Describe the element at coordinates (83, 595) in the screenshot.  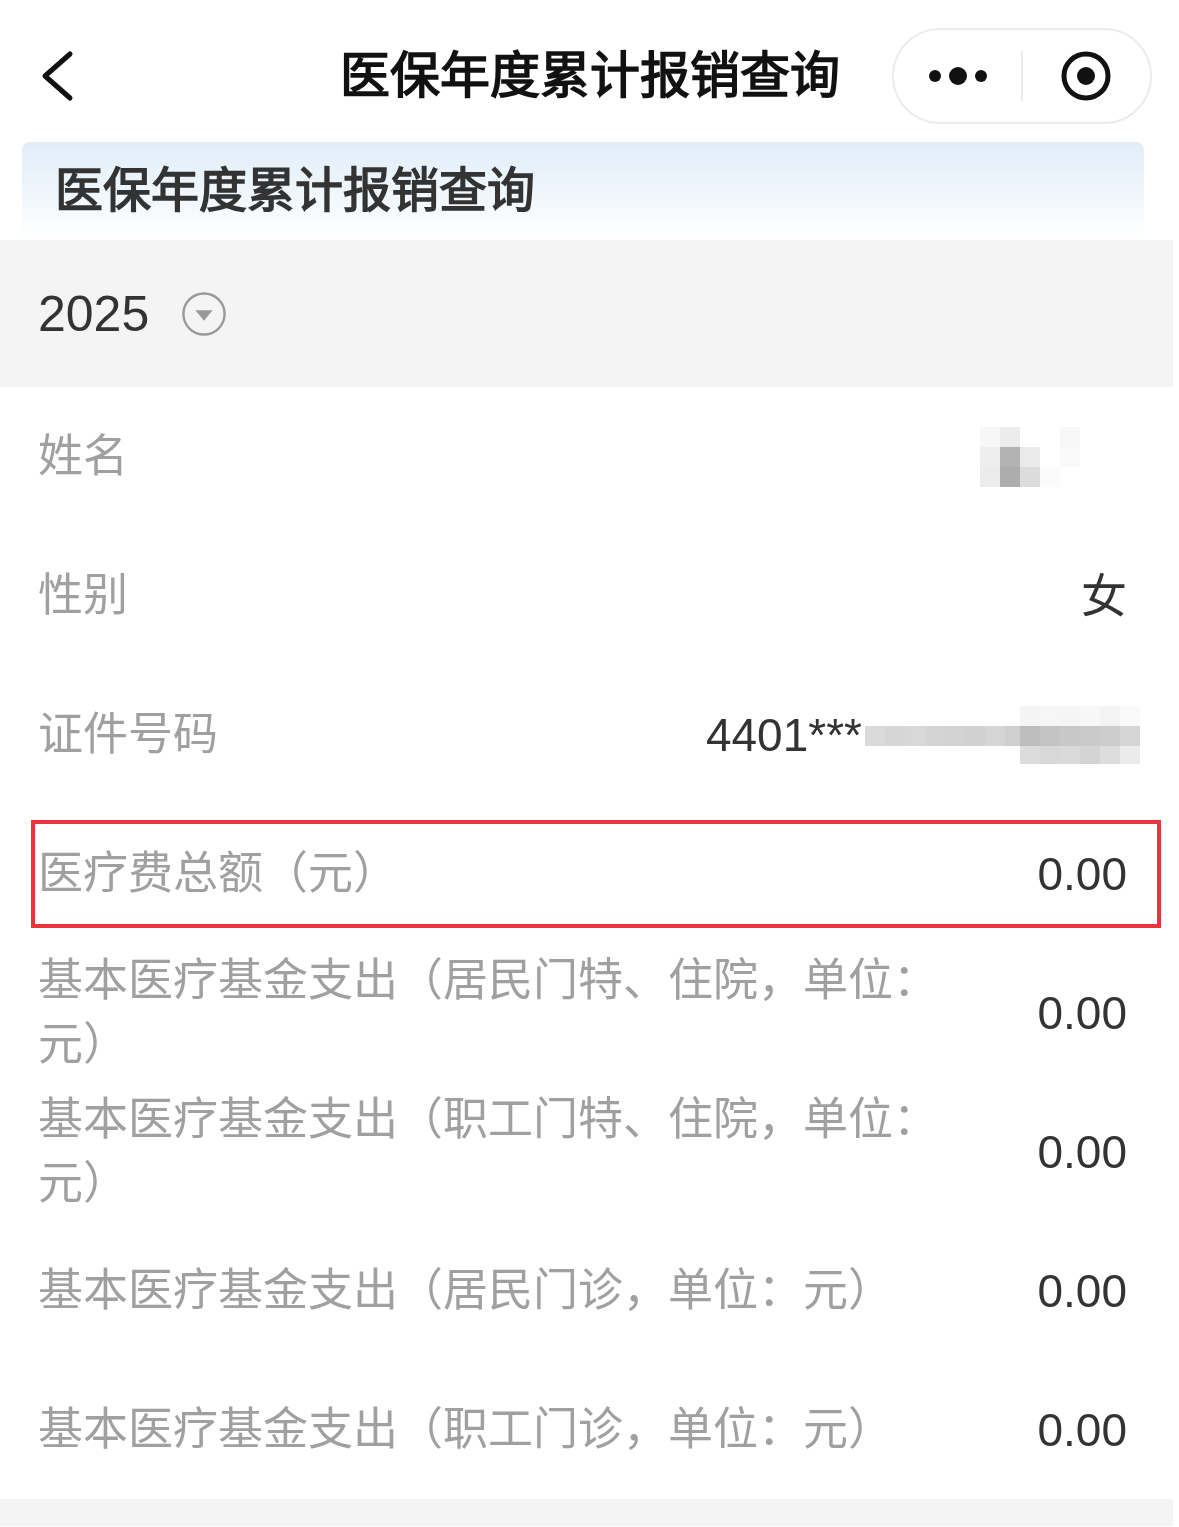
I see `field-label: 性别` at that location.